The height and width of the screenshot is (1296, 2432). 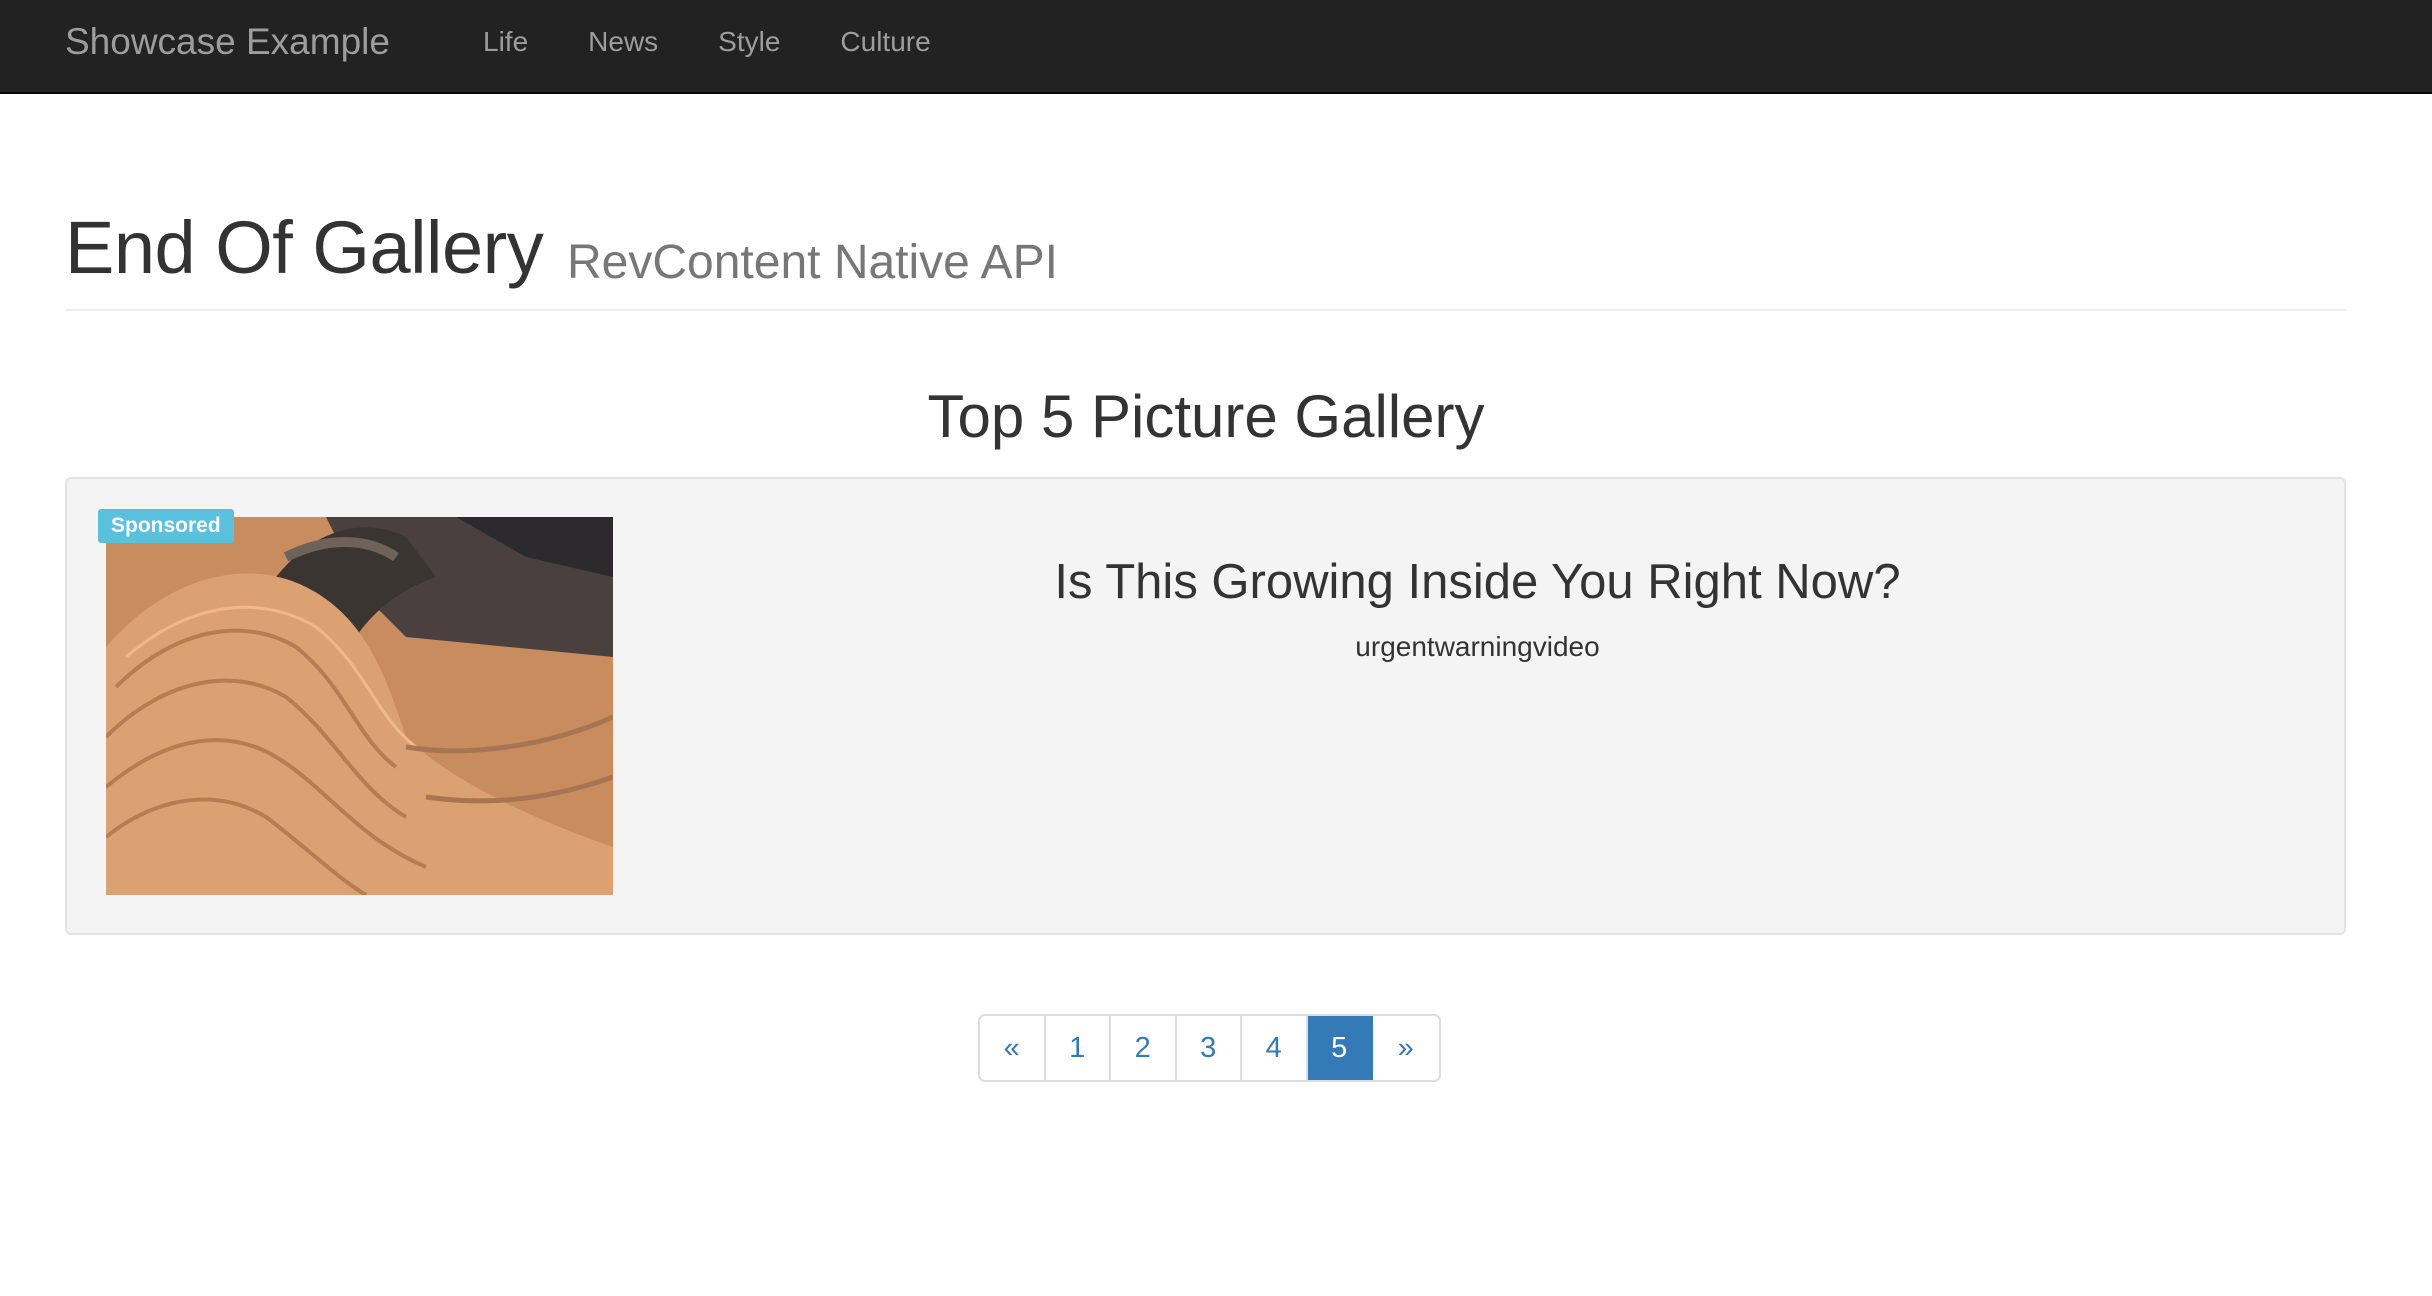 I want to click on navbar-menu: Life News Style Culture, so click(x=705, y=42).